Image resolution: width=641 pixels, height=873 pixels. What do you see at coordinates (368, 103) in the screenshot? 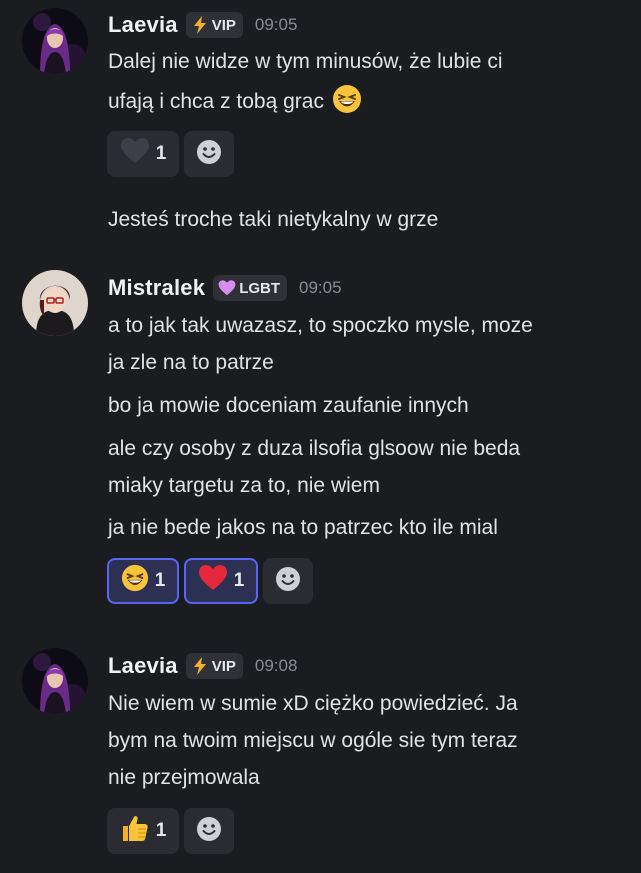
I see `message-text-line: ufają i chca z tobą grac` at bounding box center [368, 103].